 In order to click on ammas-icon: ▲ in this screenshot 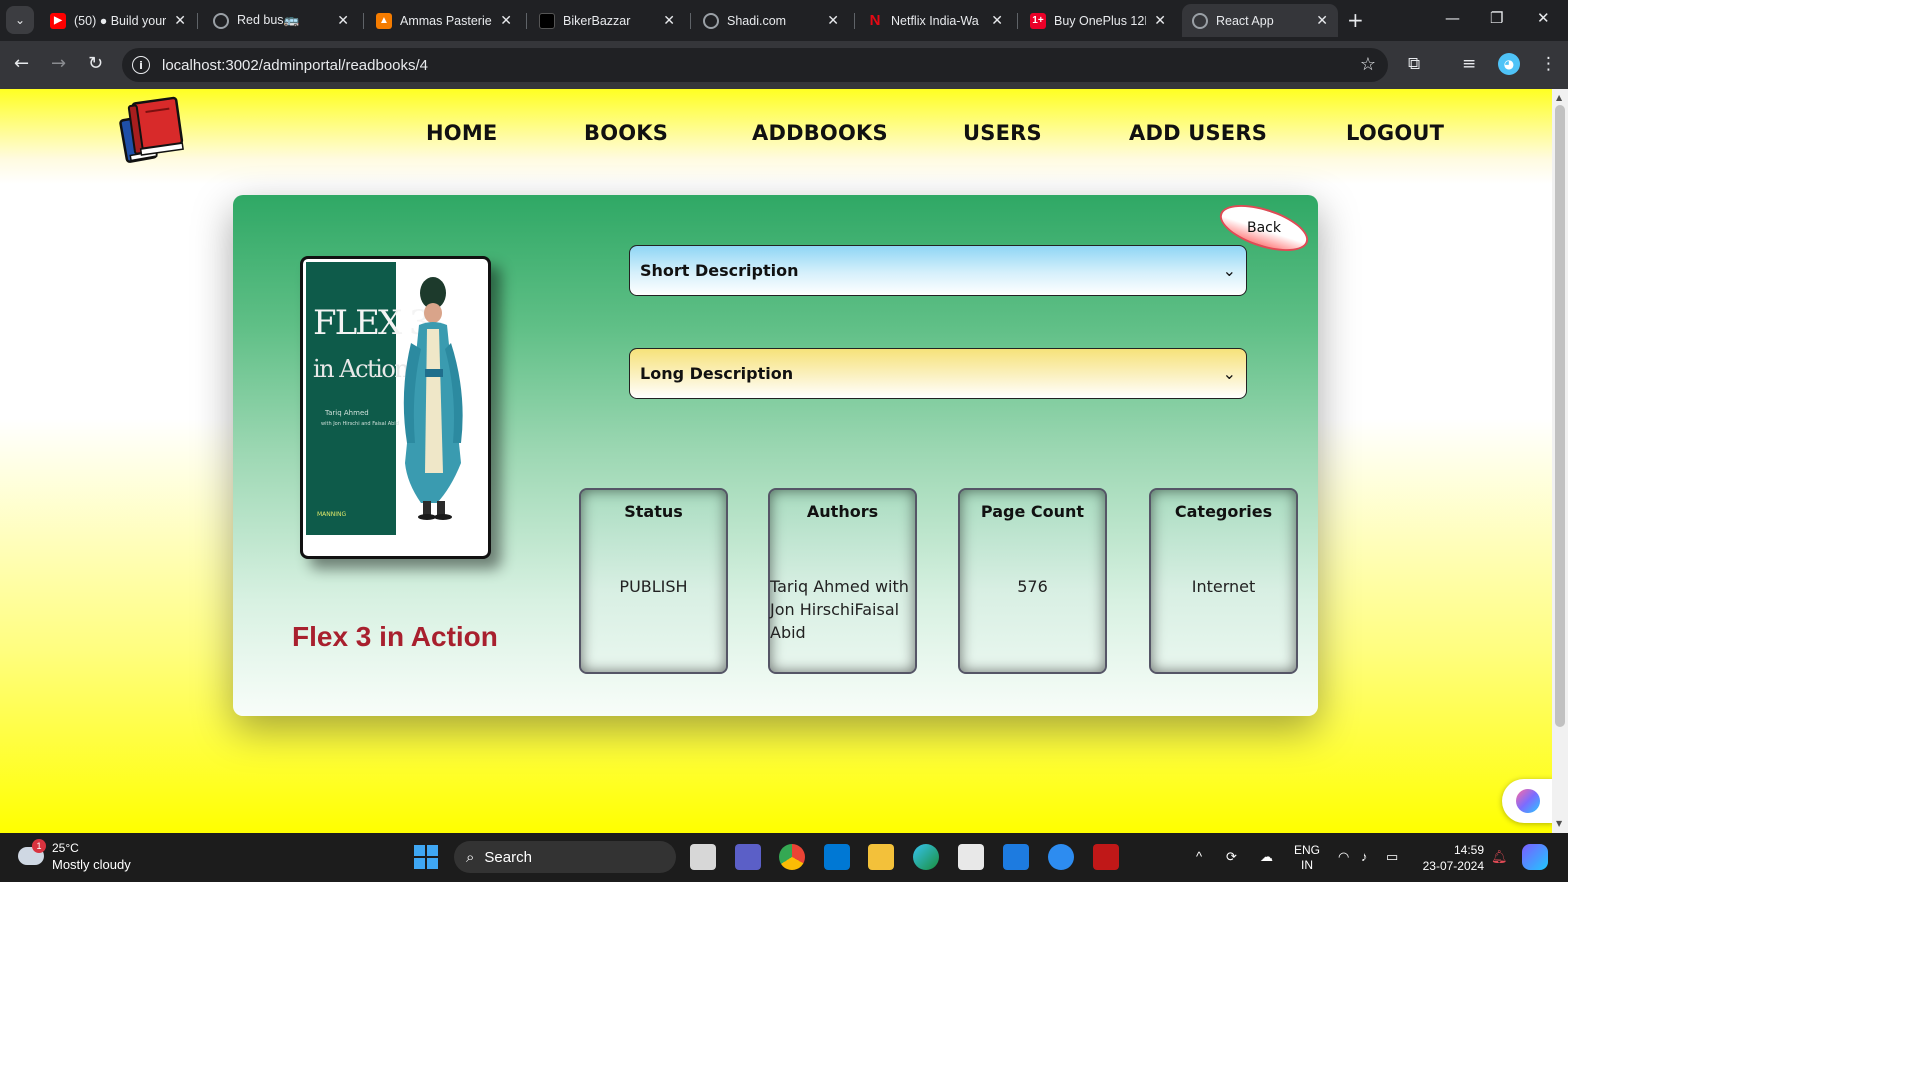, I will do `click(384, 20)`.